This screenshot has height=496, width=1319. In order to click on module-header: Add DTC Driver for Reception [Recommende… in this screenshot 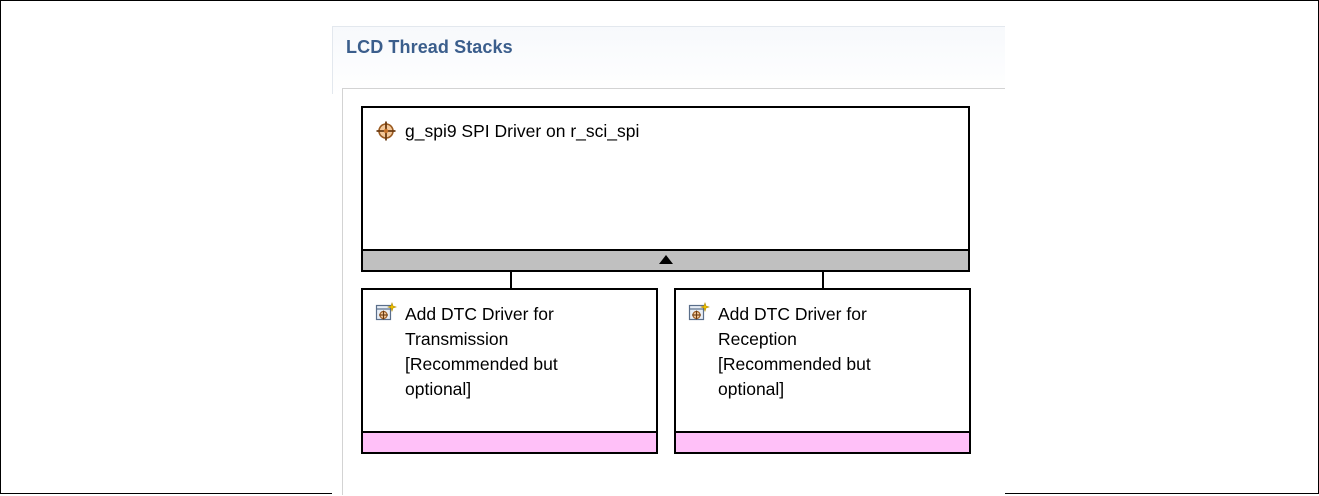, I will do `click(779, 352)`.